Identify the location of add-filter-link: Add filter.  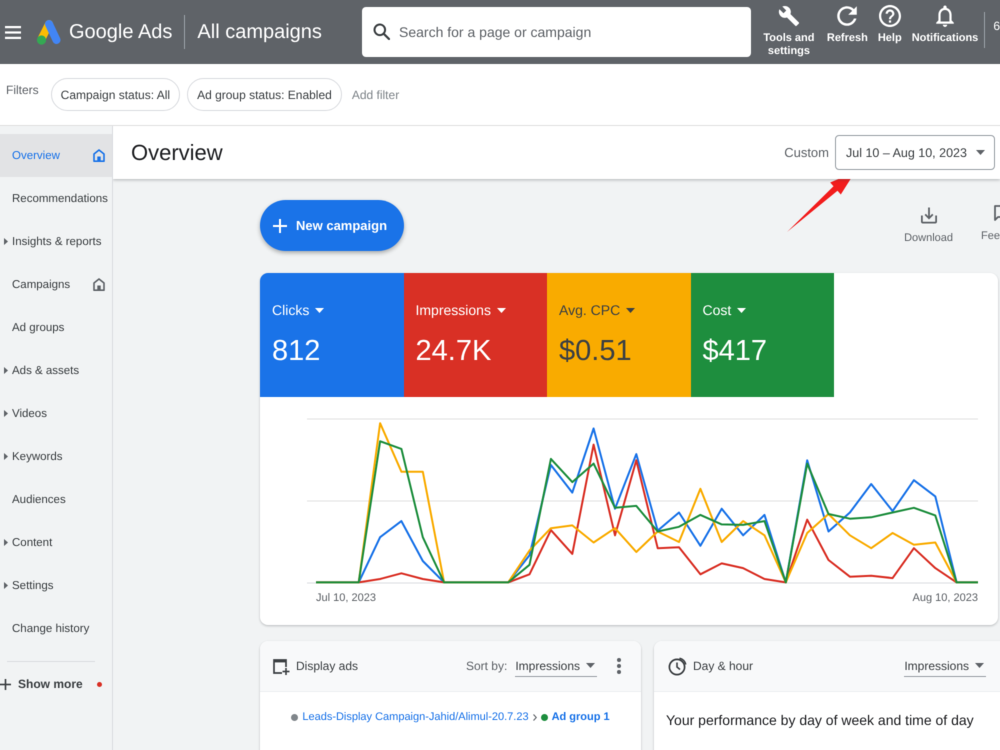
(376, 95).